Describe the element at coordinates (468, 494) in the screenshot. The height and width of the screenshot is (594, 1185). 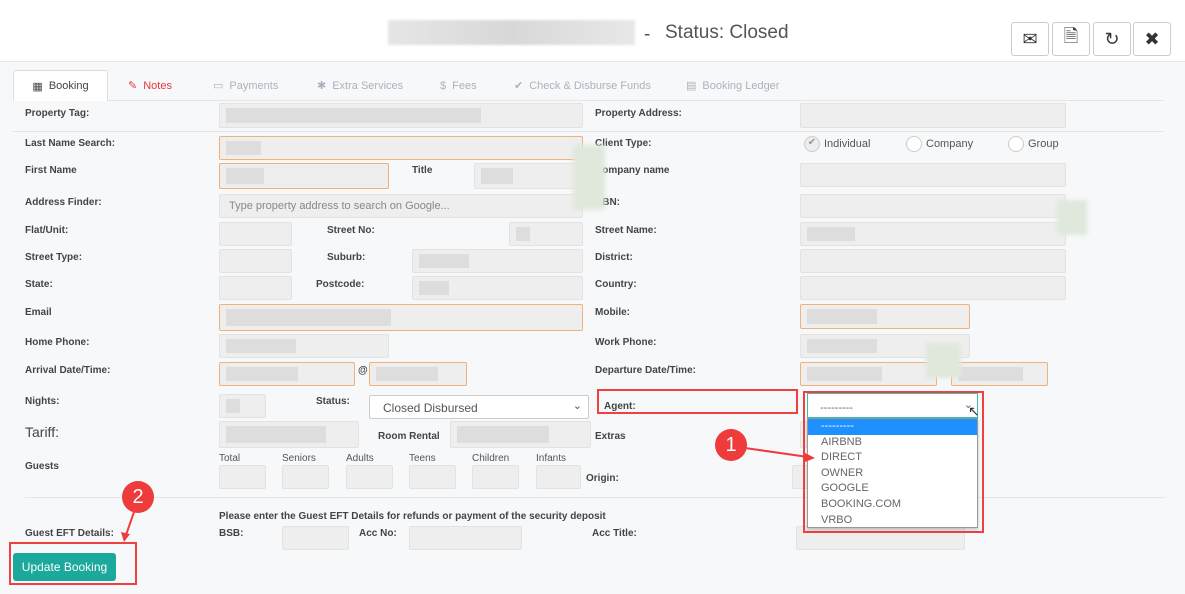
I see `annotation-arrows` at that location.